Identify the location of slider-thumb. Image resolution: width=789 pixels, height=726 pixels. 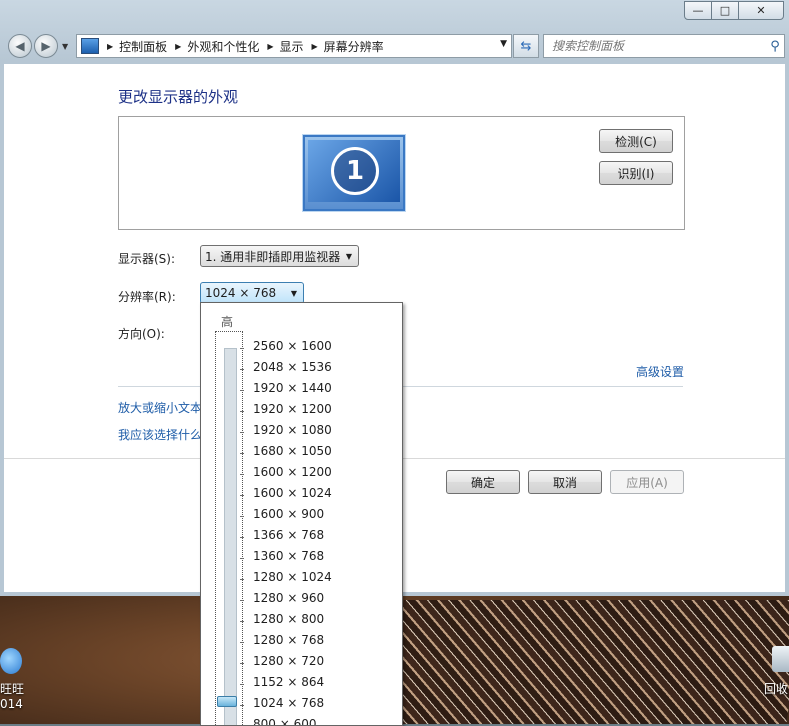
(227, 701).